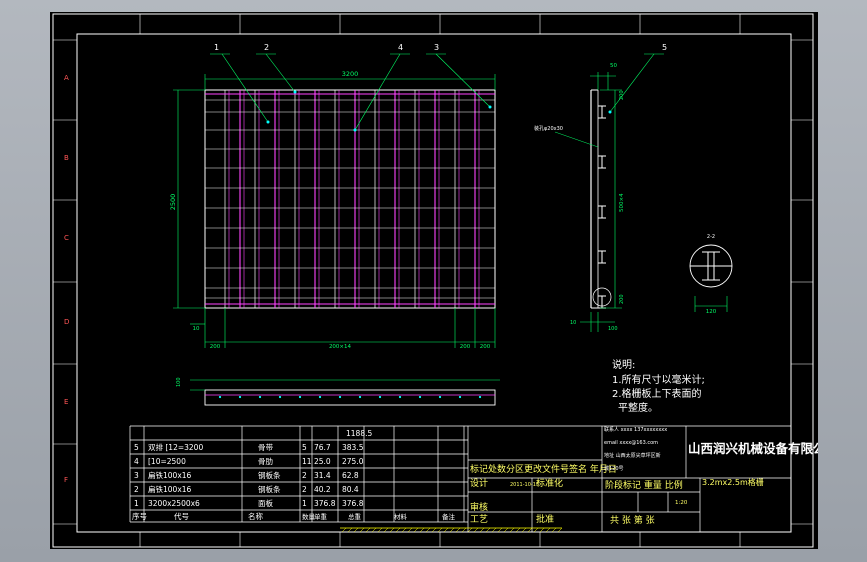  Describe the element at coordinates (601, 207) in the screenshot. I see `side-channel-beams` at that location.